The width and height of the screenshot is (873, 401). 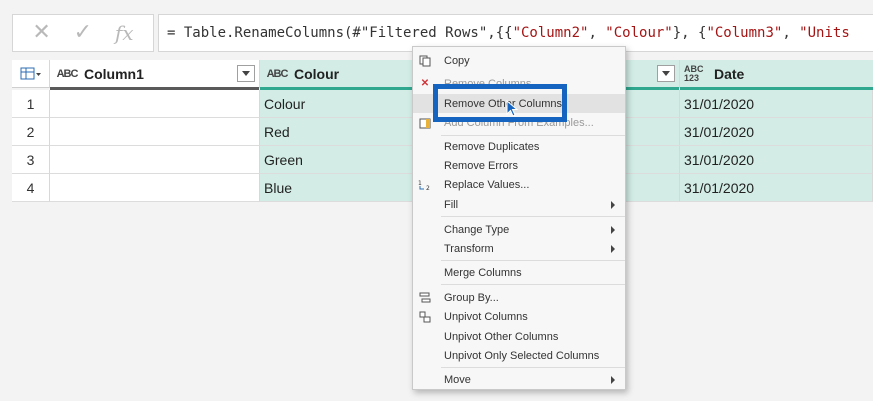 I want to click on row-number: 1, so click(x=31, y=104).